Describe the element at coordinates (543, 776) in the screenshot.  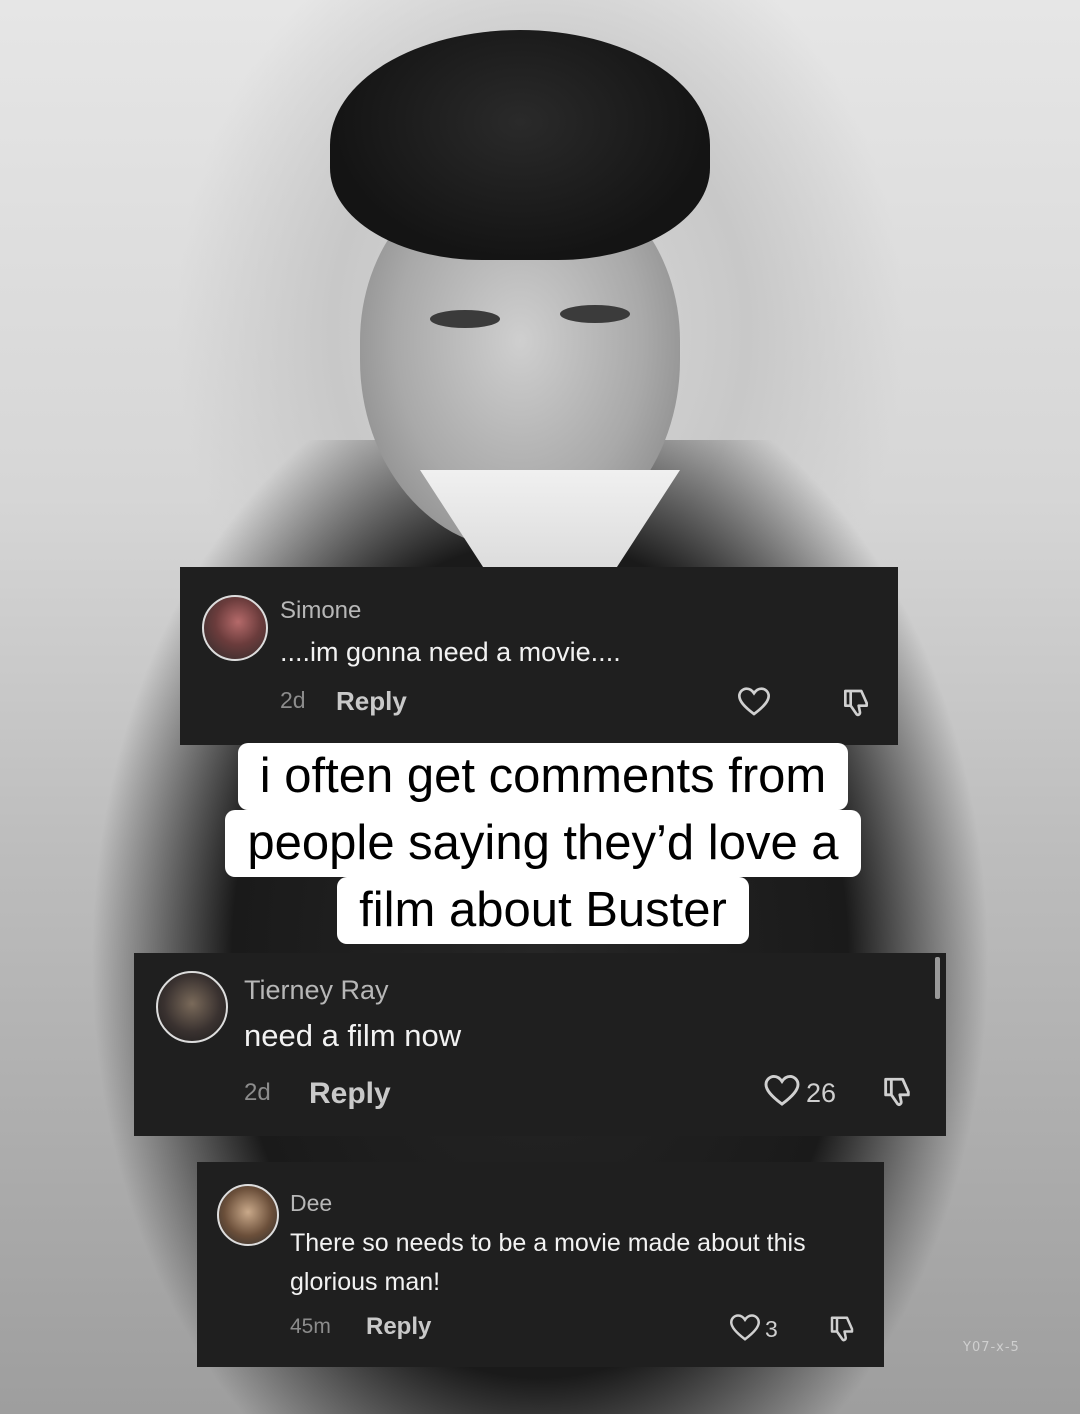
I see `caption-line-1: i often get comments from` at that location.